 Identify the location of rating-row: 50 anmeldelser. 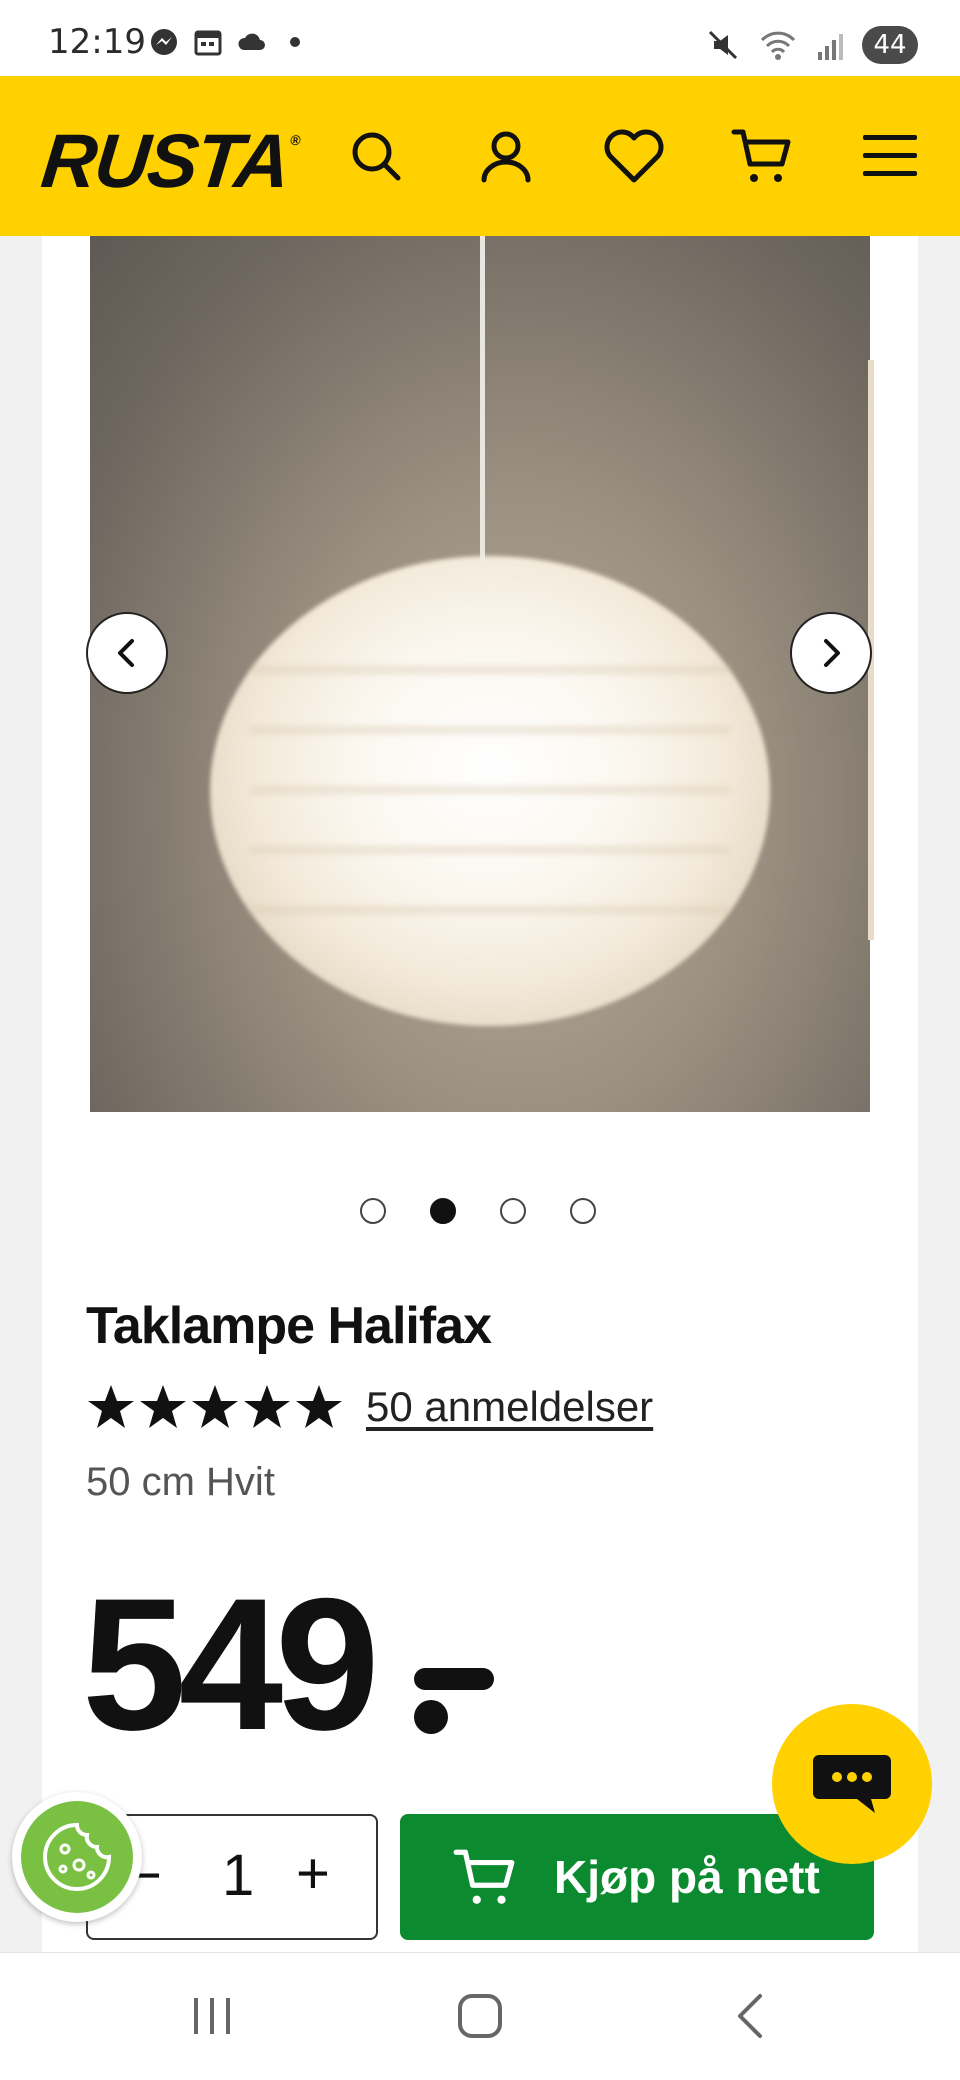
(369, 1407).